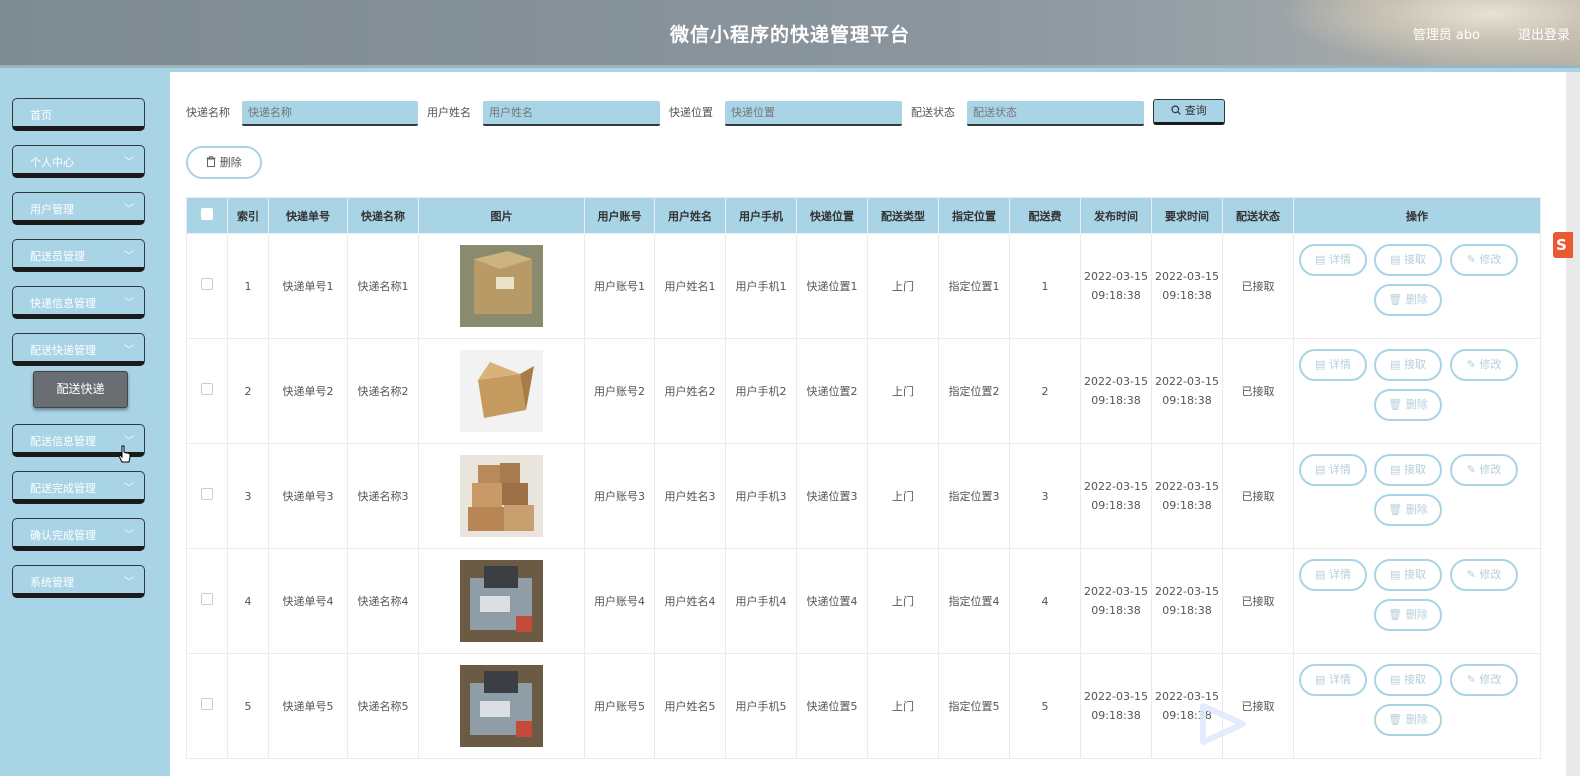  What do you see at coordinates (832, 391) in the screenshot?
I see `cell-location: 快递位置2` at bounding box center [832, 391].